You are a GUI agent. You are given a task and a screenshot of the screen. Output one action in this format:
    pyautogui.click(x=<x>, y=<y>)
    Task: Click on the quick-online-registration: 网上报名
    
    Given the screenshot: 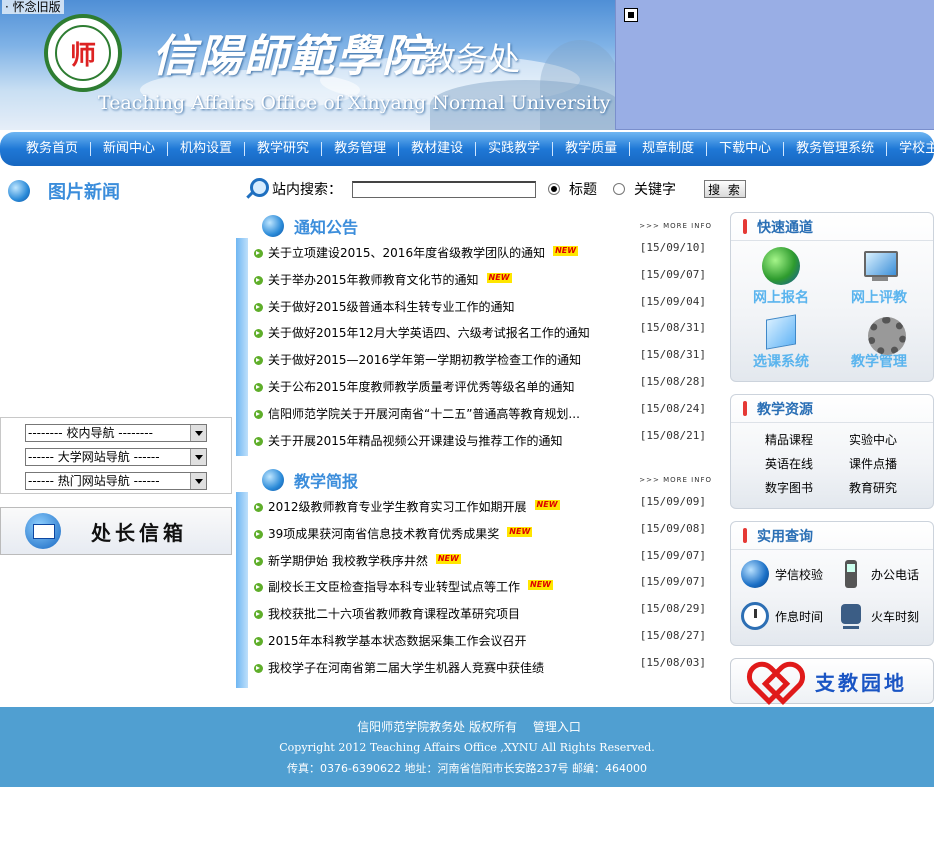 What is the action you would take?
    pyautogui.click(x=781, y=277)
    